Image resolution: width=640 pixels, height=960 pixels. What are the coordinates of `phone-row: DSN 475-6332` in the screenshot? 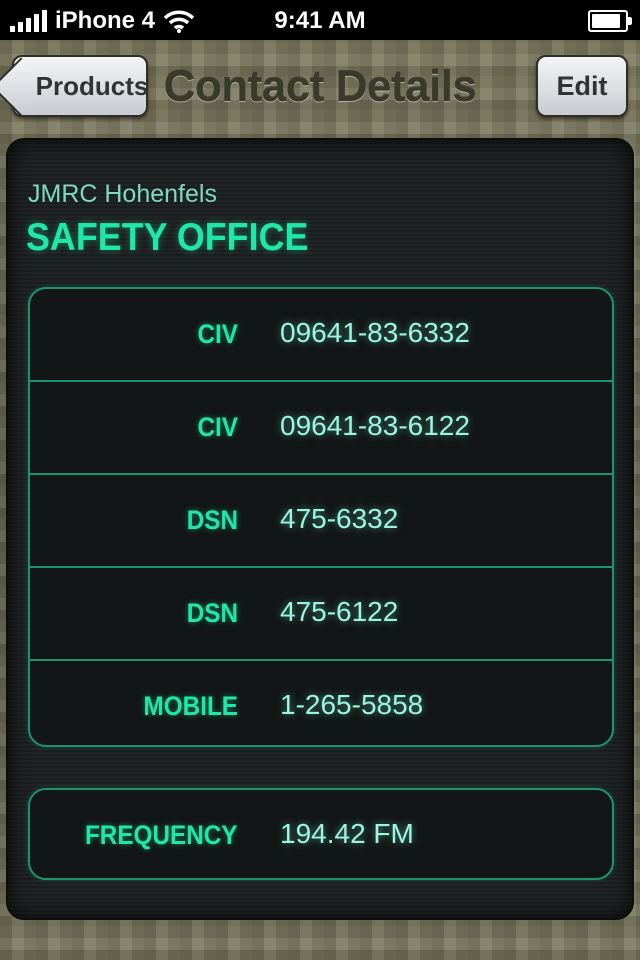 It's located at (321, 521).